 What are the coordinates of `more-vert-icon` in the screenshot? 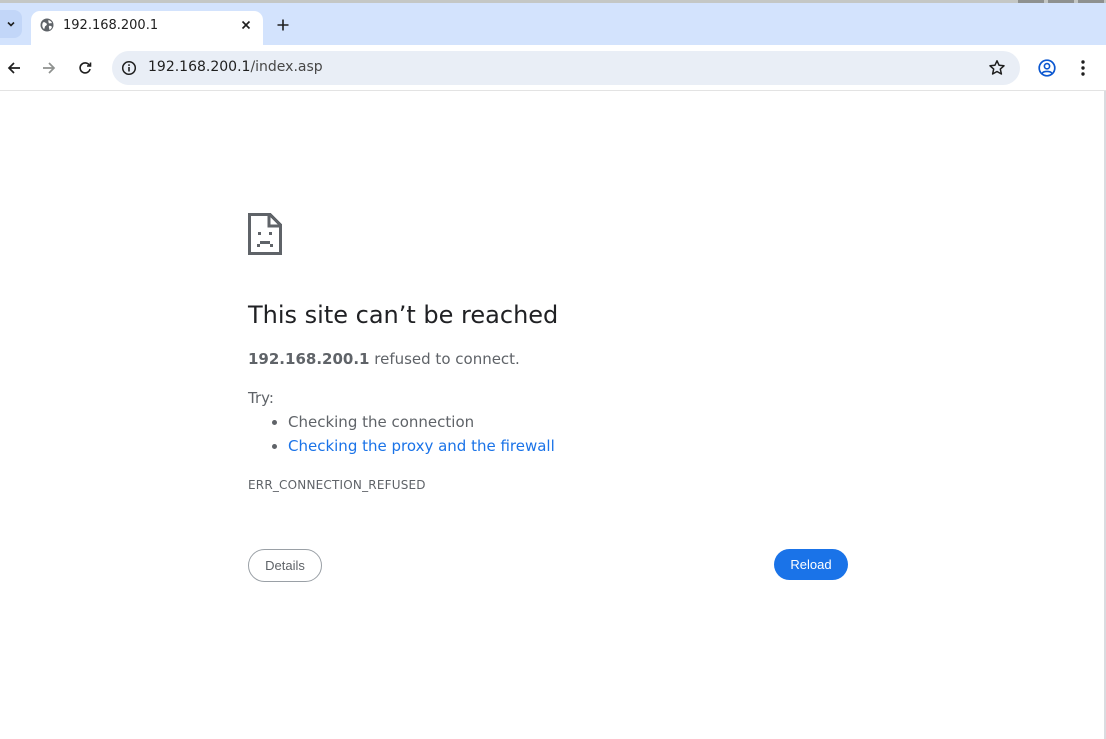 It's located at (1083, 68).